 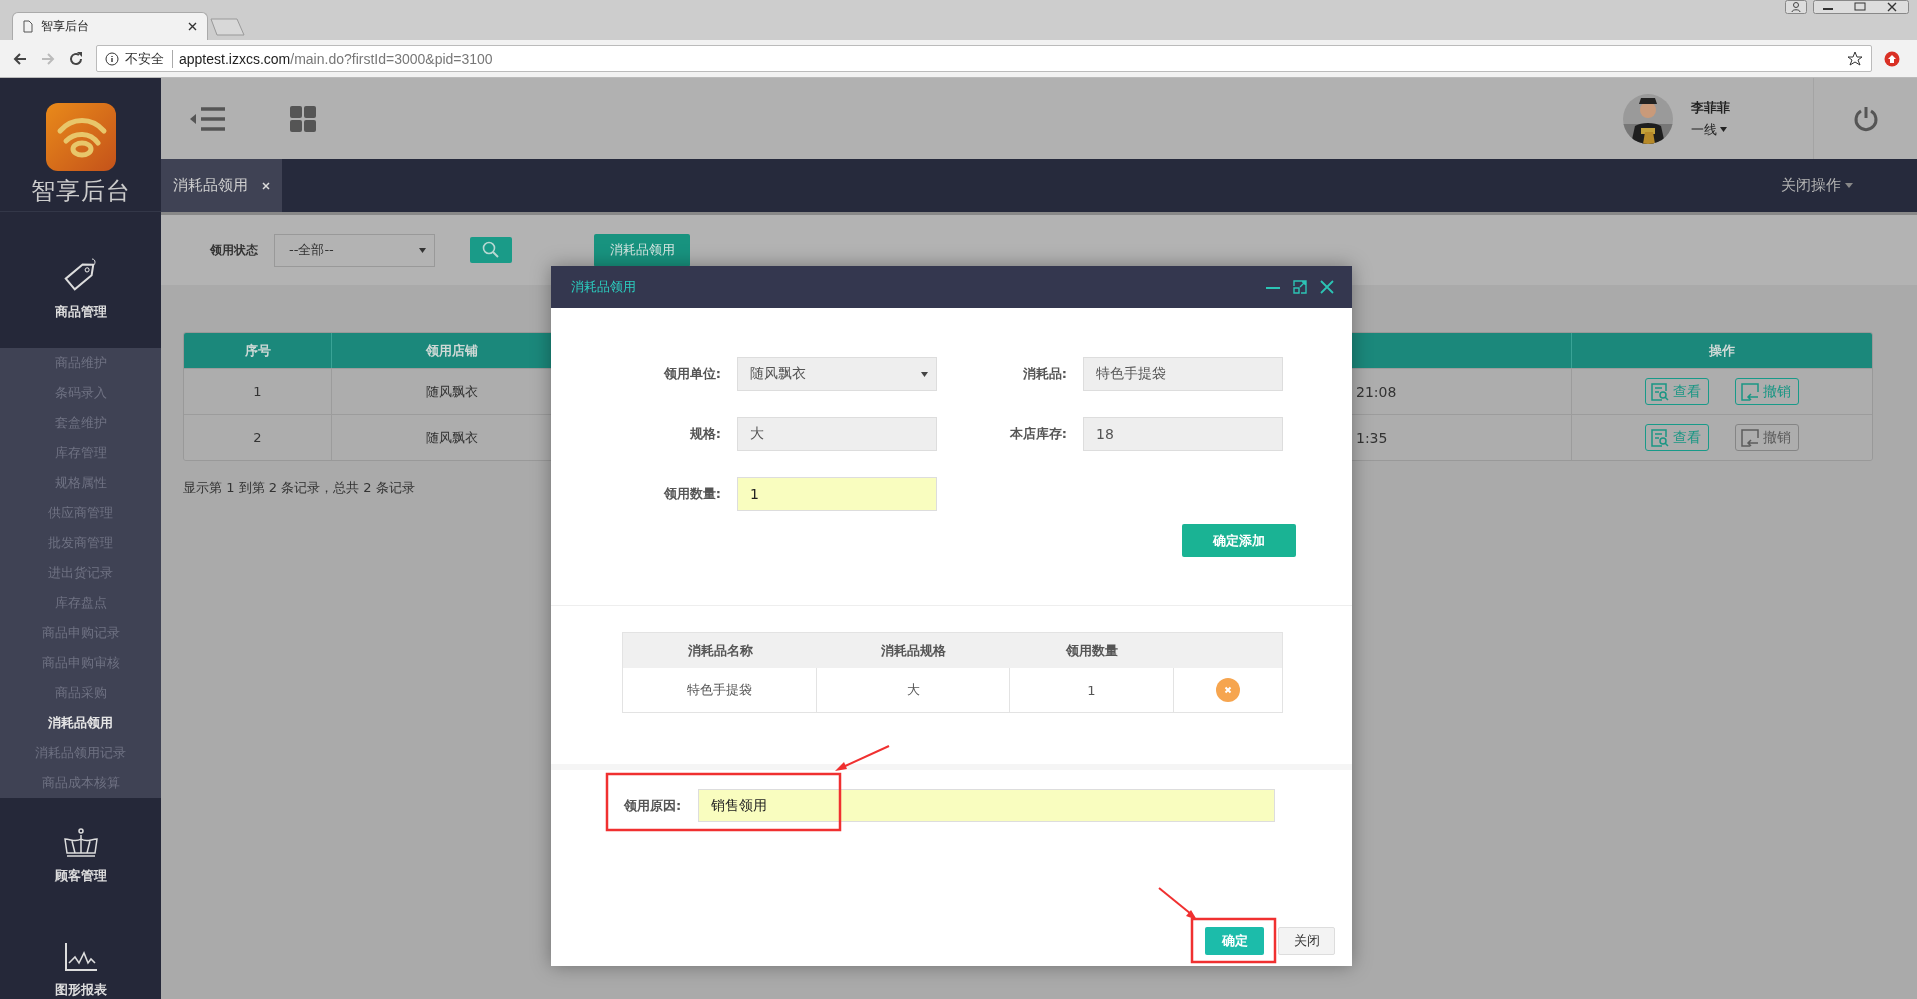 I want to click on role-dropdown: 一线, so click(x=1710, y=129).